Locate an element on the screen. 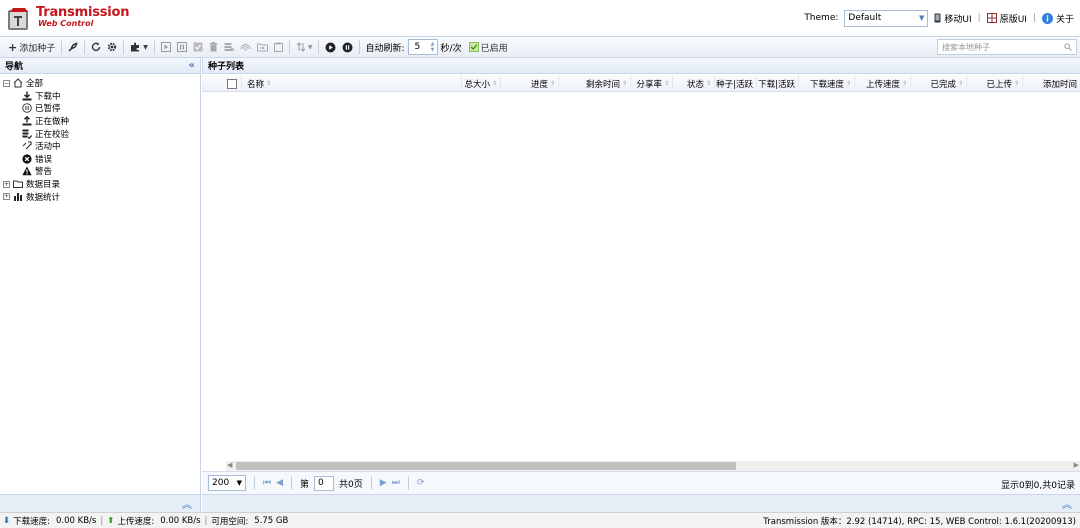 The image size is (1080, 528). add-torrent-label: 添加种子 is located at coordinates (37, 48).